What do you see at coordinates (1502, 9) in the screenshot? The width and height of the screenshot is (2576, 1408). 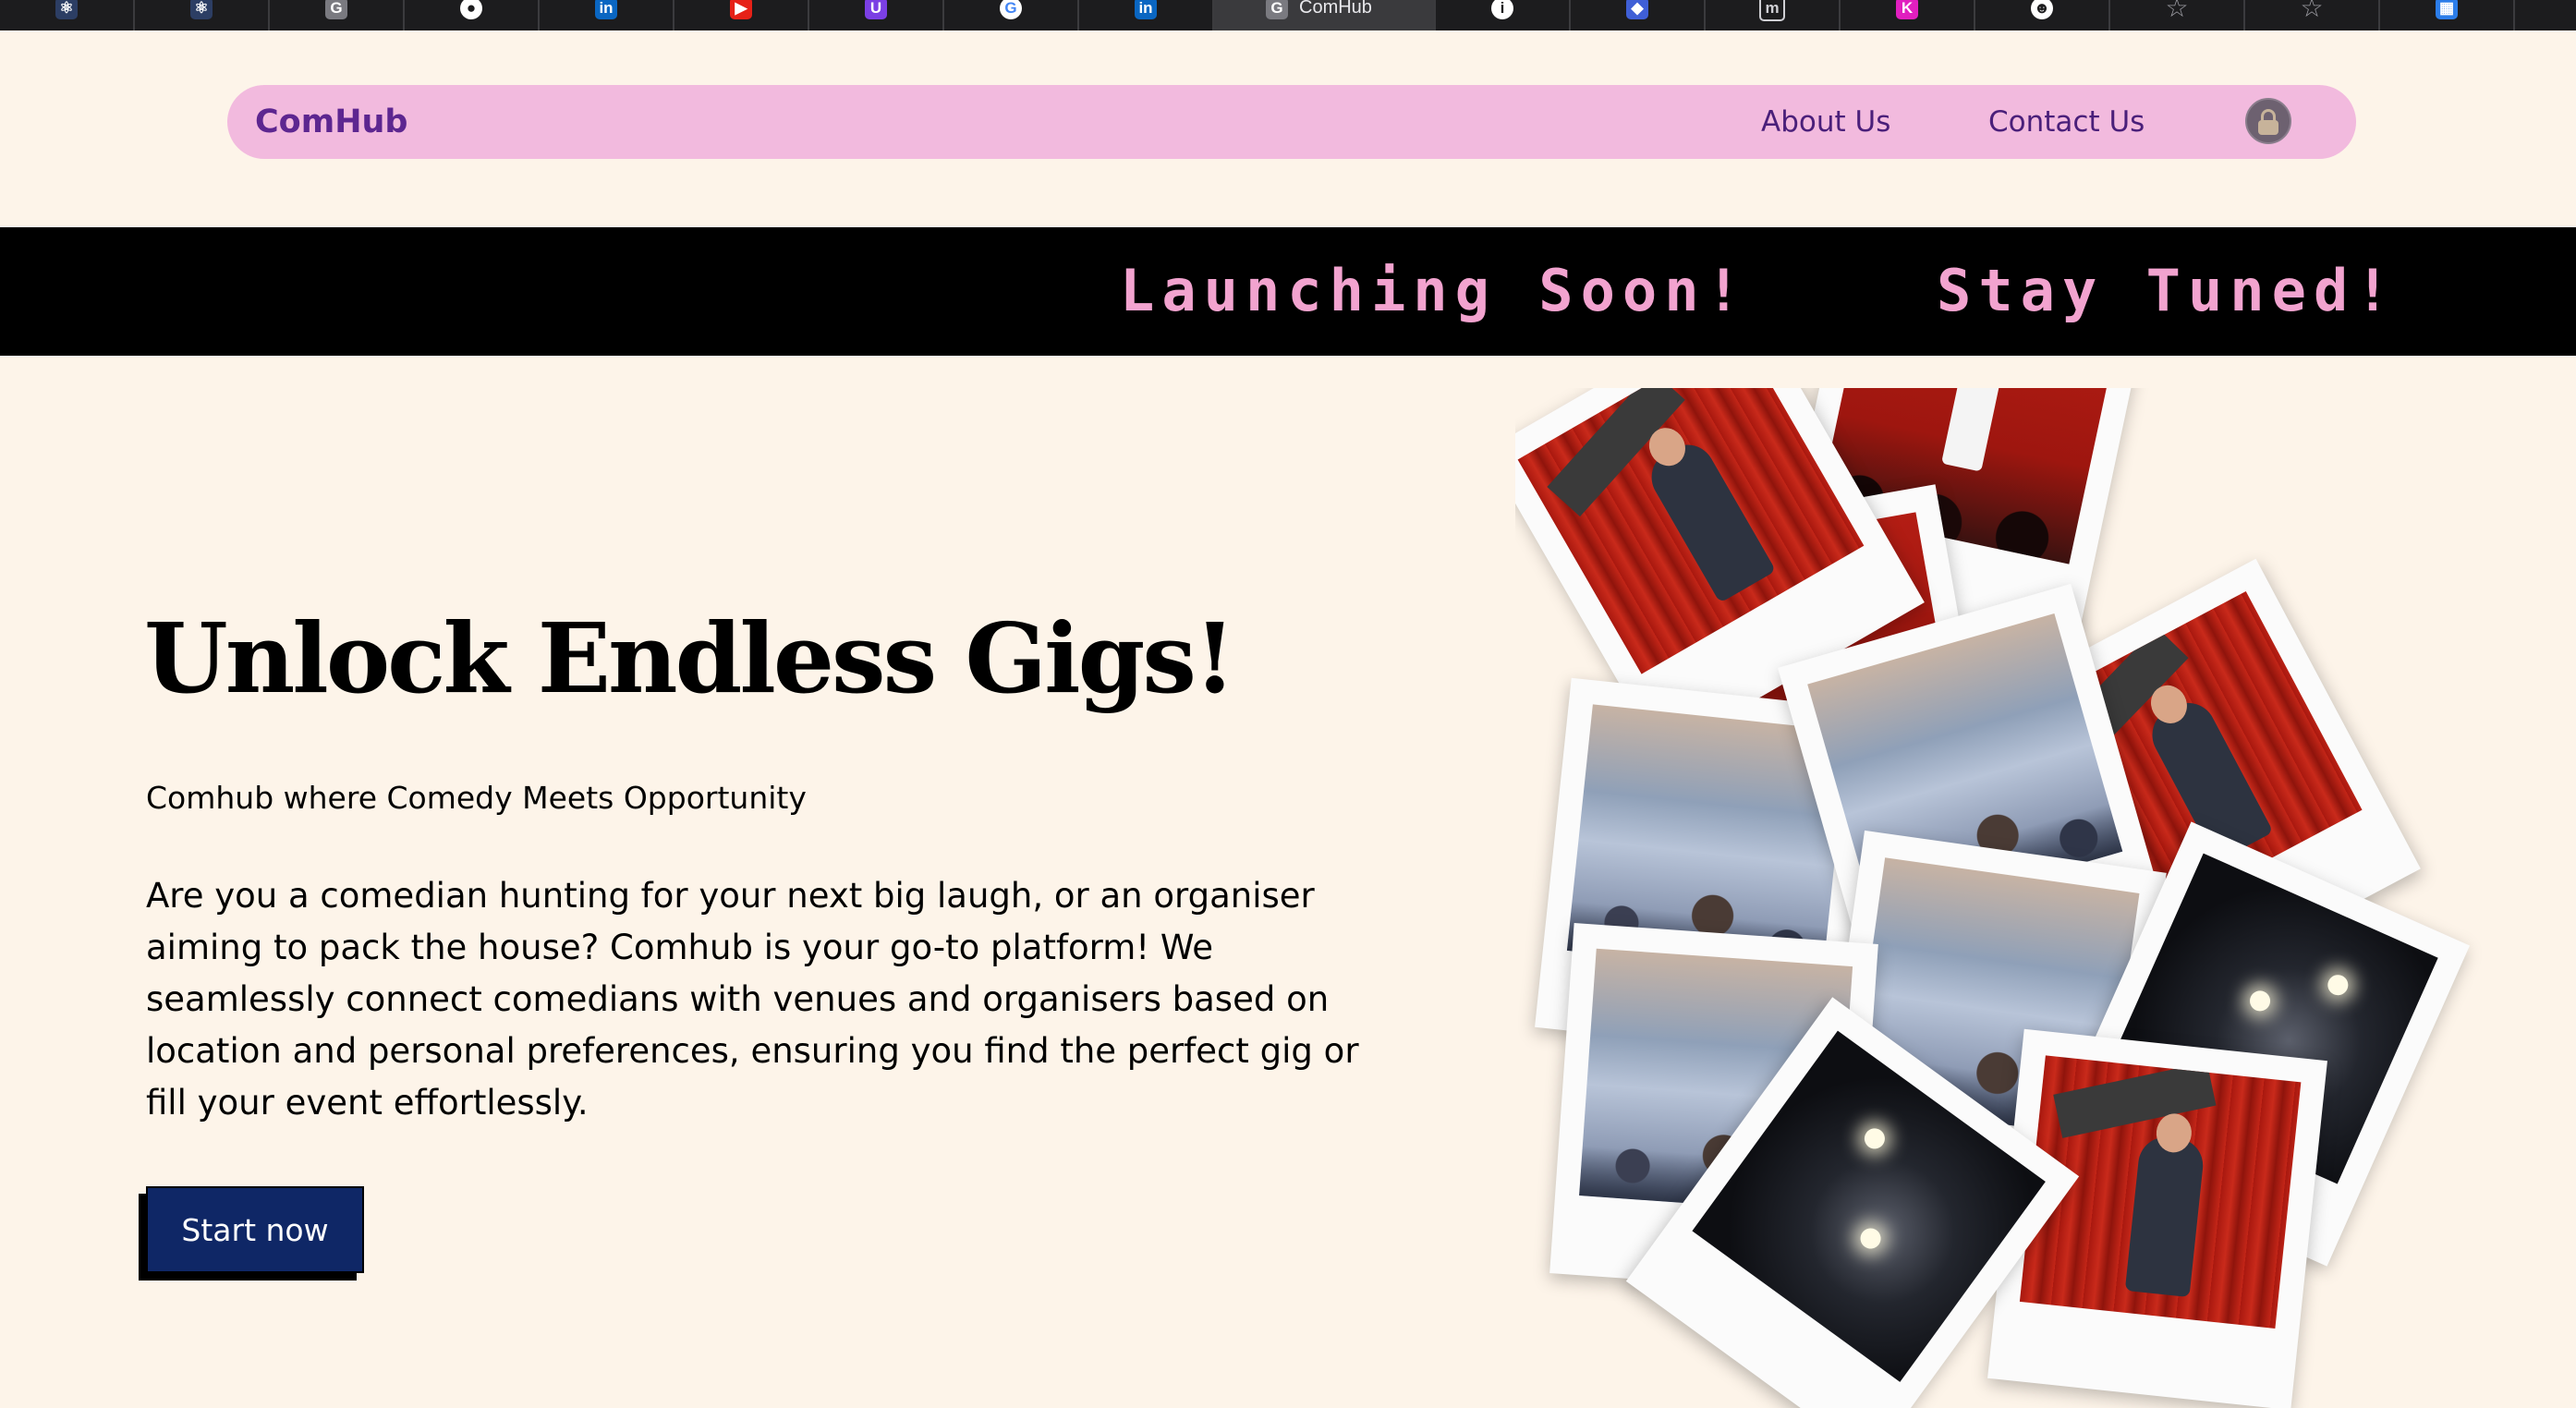 I see `info-icon: i` at bounding box center [1502, 9].